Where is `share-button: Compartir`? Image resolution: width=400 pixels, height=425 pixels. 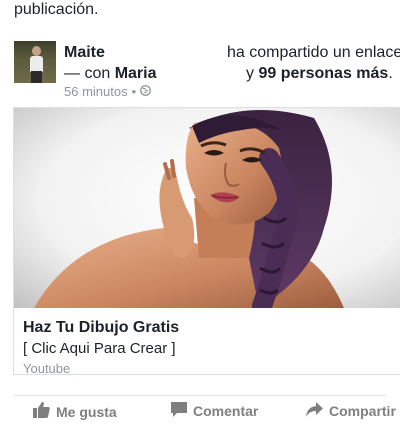 share-button: Compartir is located at coordinates (351, 411).